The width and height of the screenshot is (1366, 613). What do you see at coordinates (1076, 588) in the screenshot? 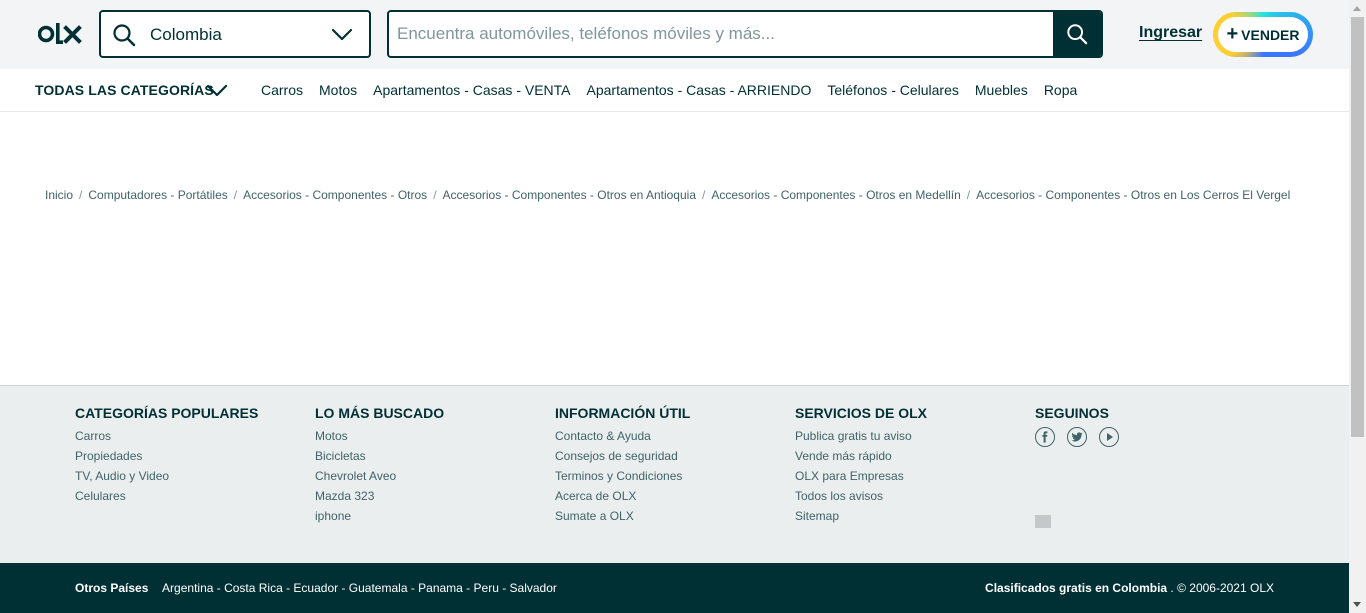
I see `classifieds-link: Clasificados gratis en Colombia` at bounding box center [1076, 588].